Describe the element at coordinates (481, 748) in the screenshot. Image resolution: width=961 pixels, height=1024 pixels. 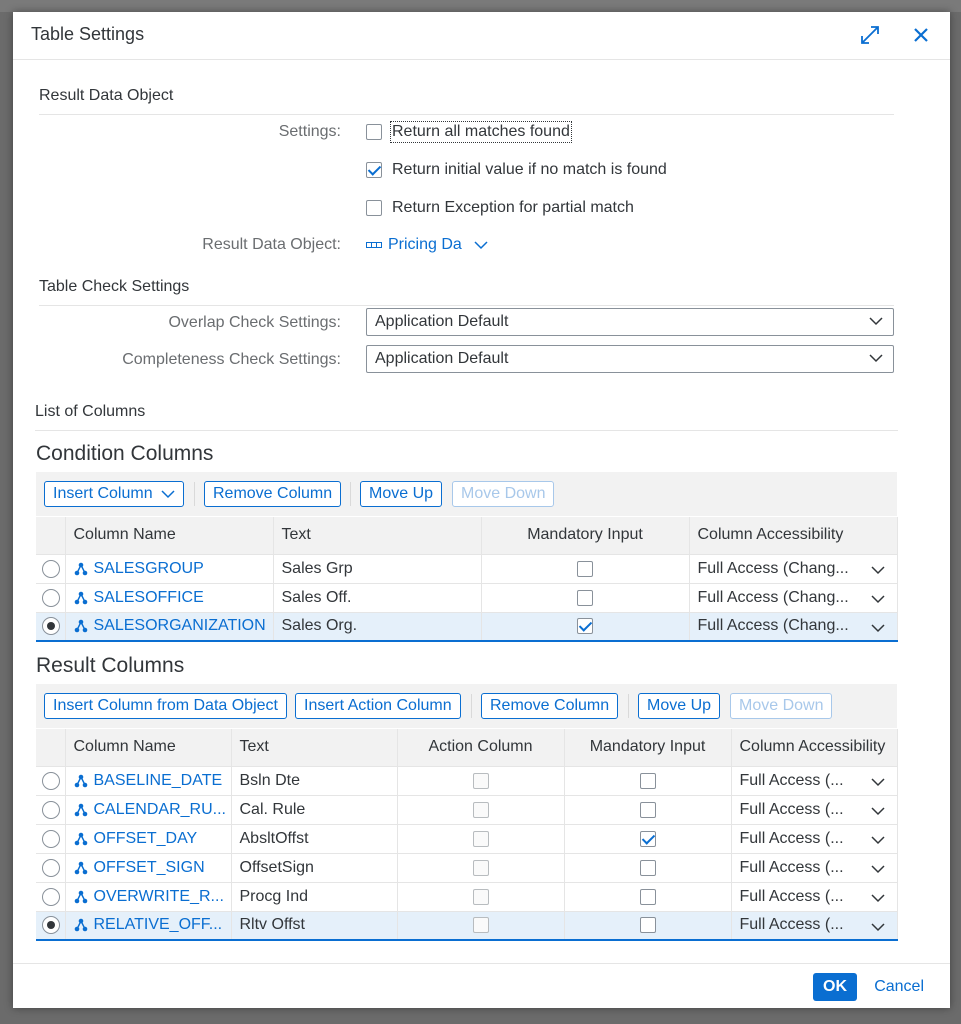
I see `column-header: Action Column` at that location.